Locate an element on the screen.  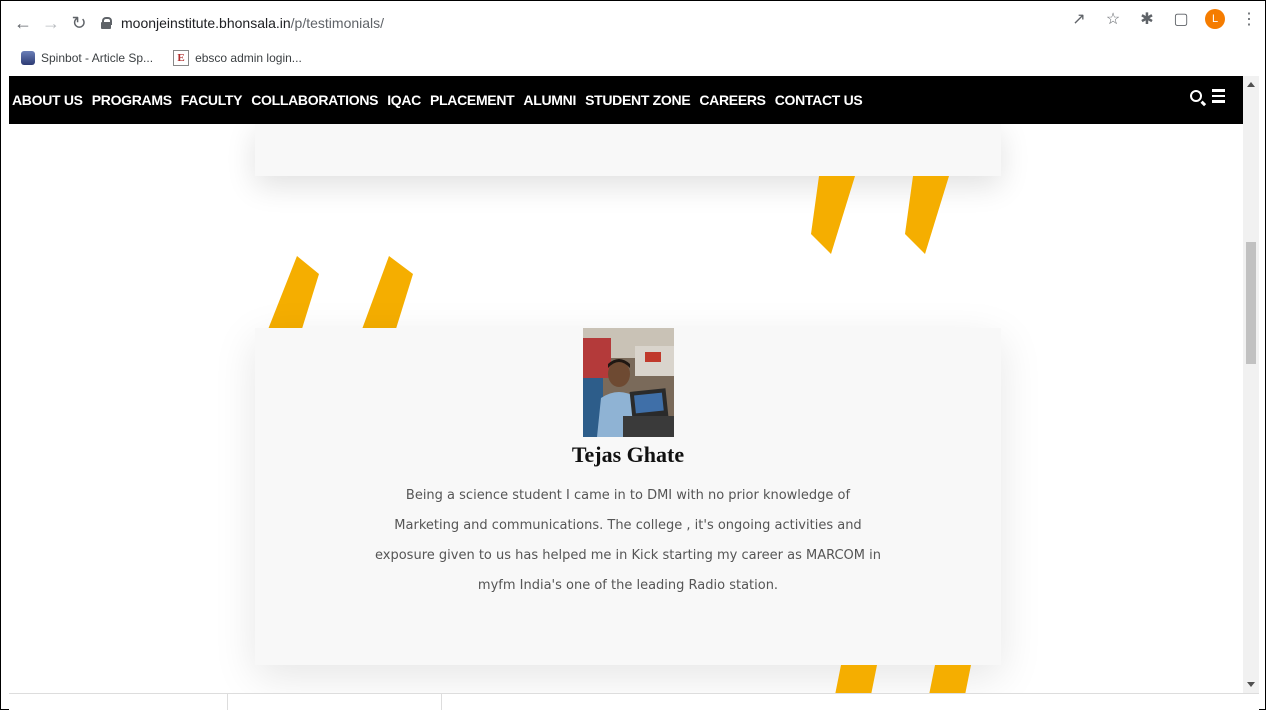
nav-alumni: ALUMNI is located at coordinates (549, 100).